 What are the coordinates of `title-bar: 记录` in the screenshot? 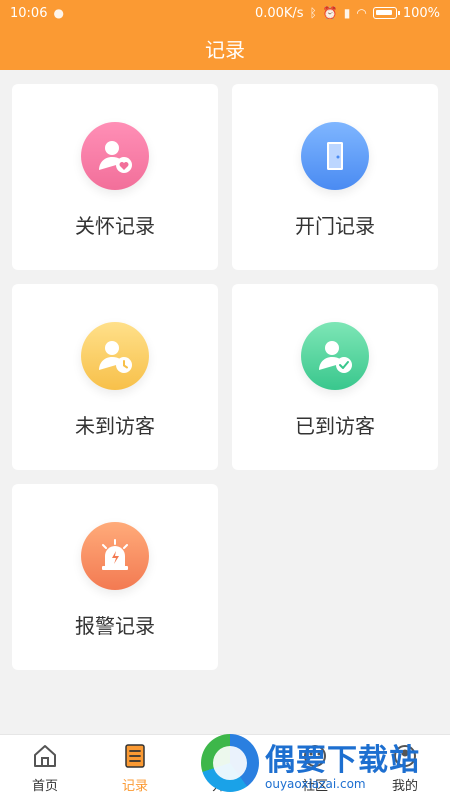 It's located at (225, 48).